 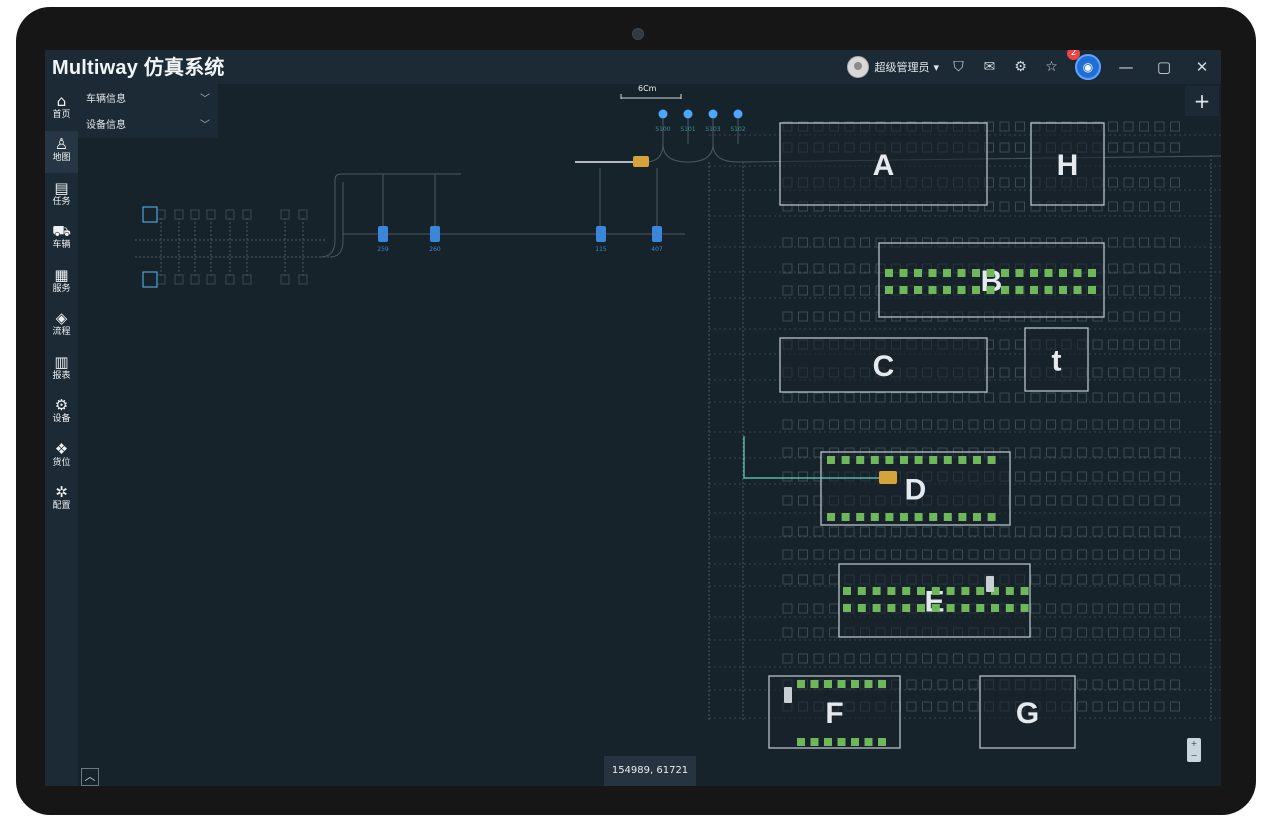 I want to click on home-icon: ⌂, so click(x=61, y=101).